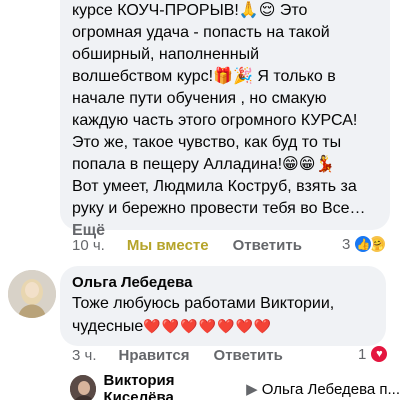  I want to click on comment-actions: 3 ч. Нравится Ответить, so click(177, 355).